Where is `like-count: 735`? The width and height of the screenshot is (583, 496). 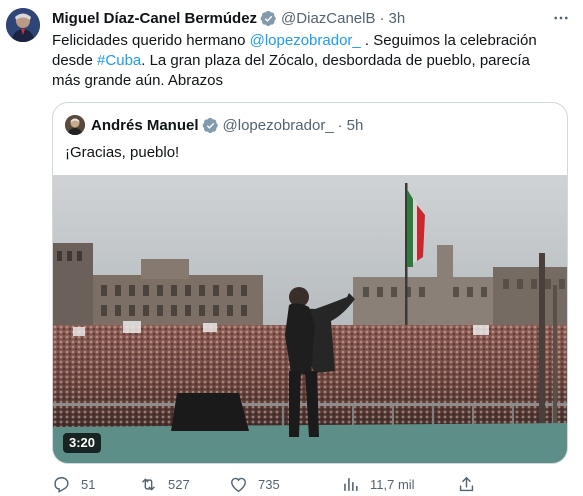 like-count: 735 is located at coordinates (269, 484).